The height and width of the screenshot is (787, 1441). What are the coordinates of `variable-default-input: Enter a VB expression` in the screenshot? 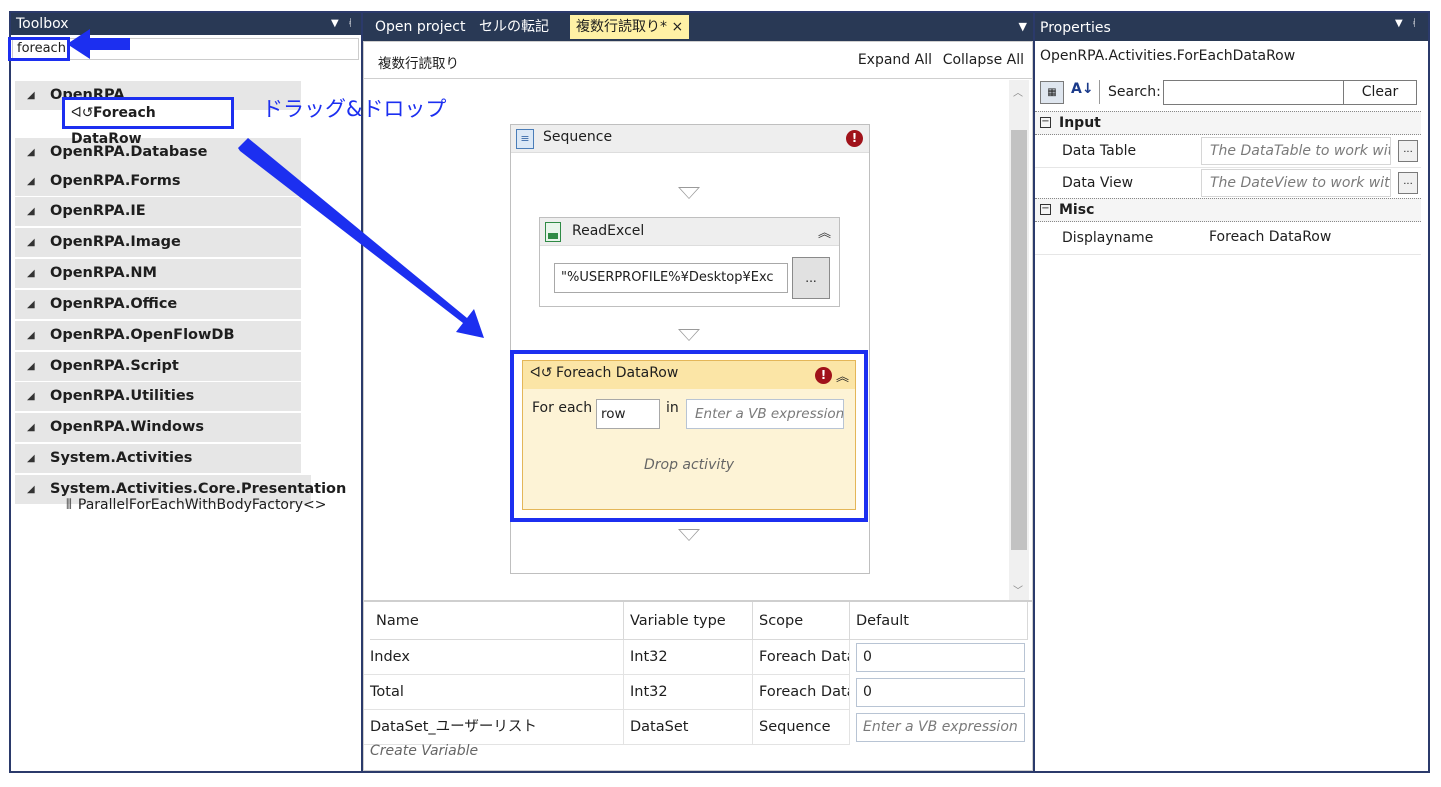 It's located at (940, 727).